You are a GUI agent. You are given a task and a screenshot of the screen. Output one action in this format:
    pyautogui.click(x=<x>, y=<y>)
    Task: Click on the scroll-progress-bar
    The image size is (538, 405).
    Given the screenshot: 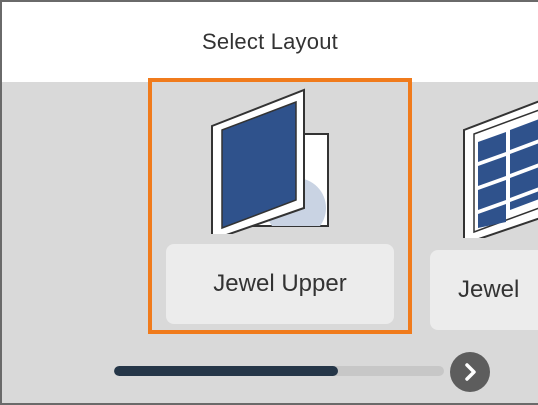 What is the action you would take?
    pyautogui.click(x=279, y=371)
    